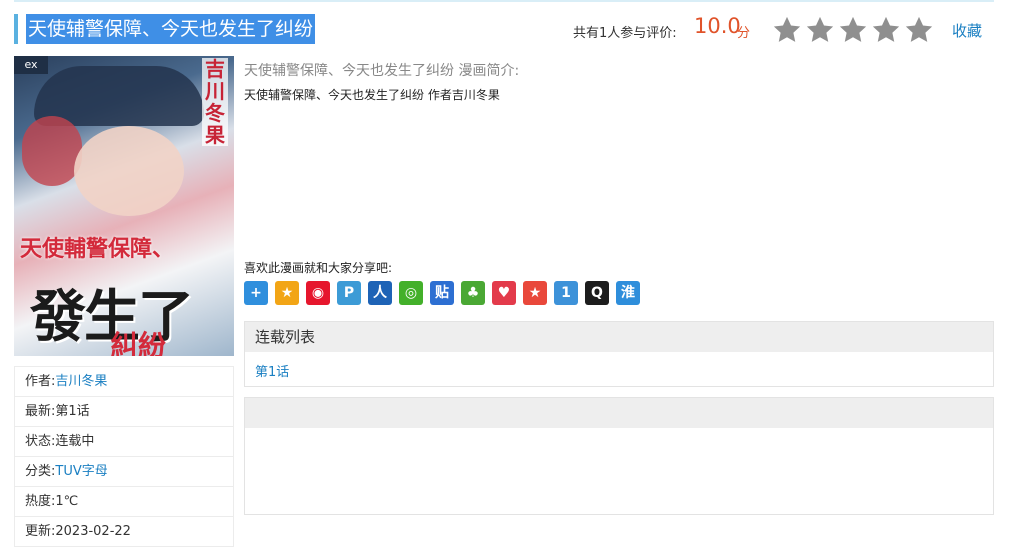  I want to click on chapter-list-panel: 连载列表 第1话, so click(619, 354).